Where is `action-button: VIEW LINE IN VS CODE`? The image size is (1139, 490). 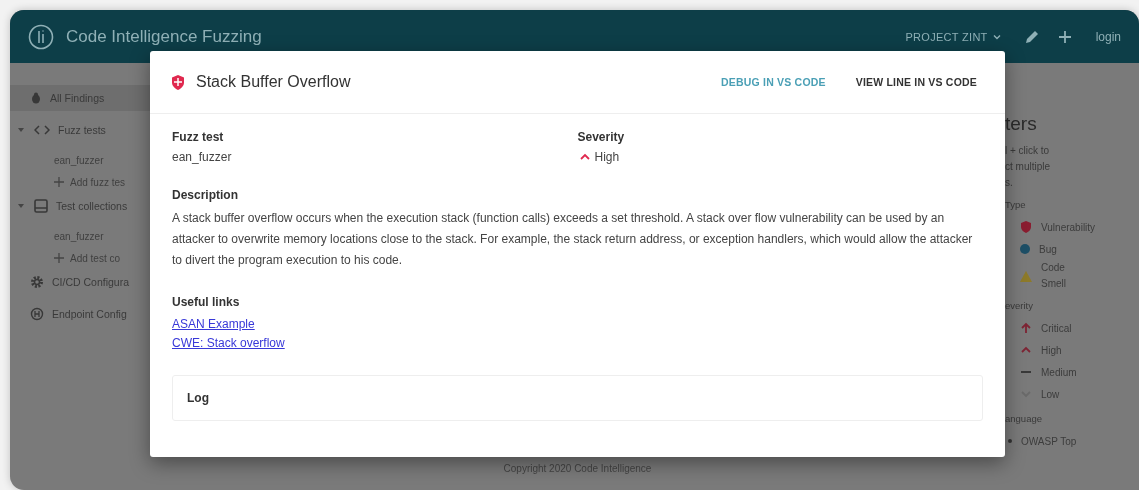 action-button: VIEW LINE IN VS CODE is located at coordinates (916, 82).